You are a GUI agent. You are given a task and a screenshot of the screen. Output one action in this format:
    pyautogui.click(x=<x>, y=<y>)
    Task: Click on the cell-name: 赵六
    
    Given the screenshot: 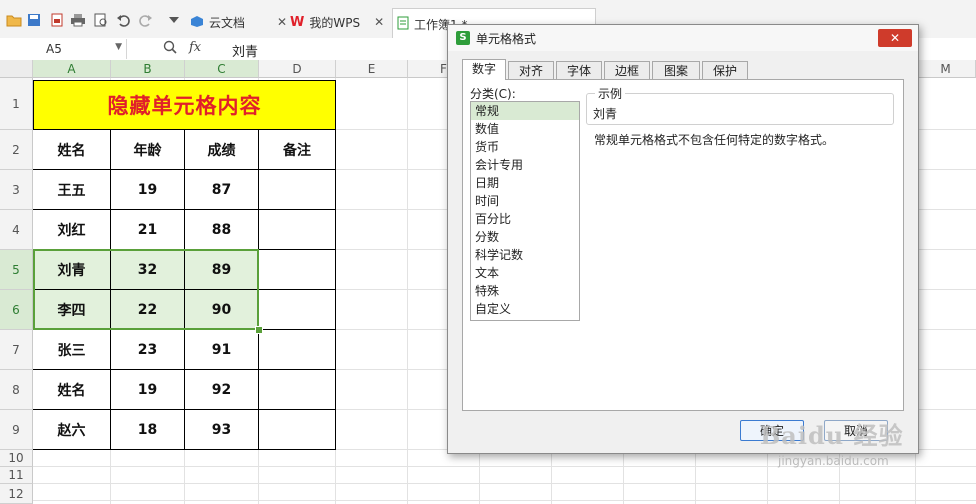 What is the action you would take?
    pyautogui.click(x=72, y=430)
    